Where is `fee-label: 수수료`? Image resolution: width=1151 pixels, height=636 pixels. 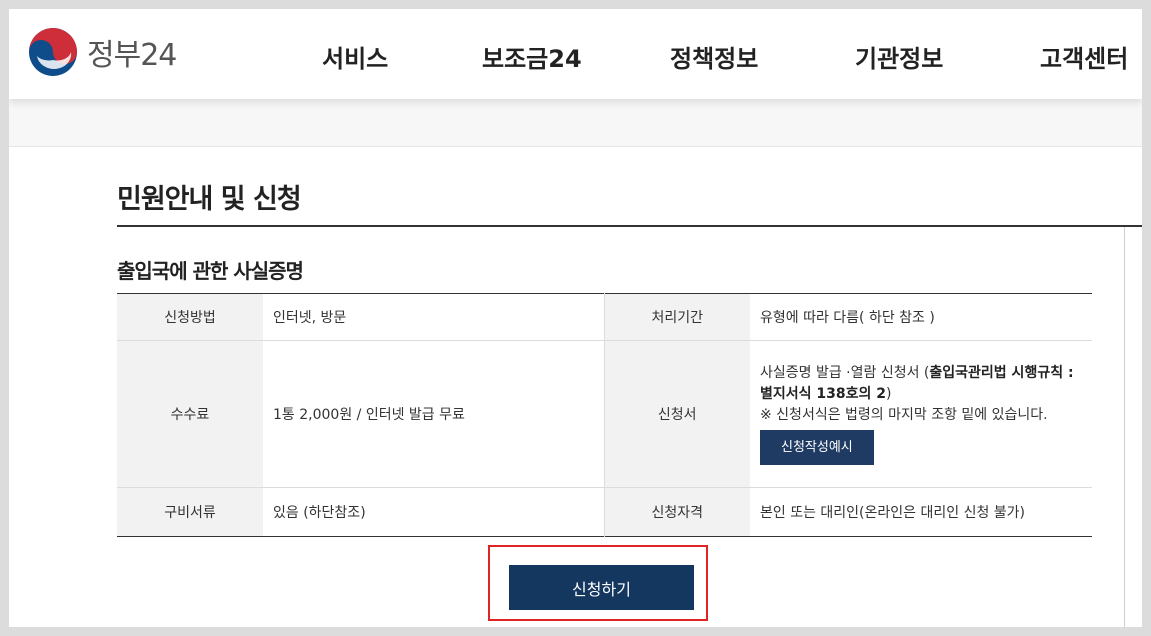
fee-label: 수수료 is located at coordinates (190, 414).